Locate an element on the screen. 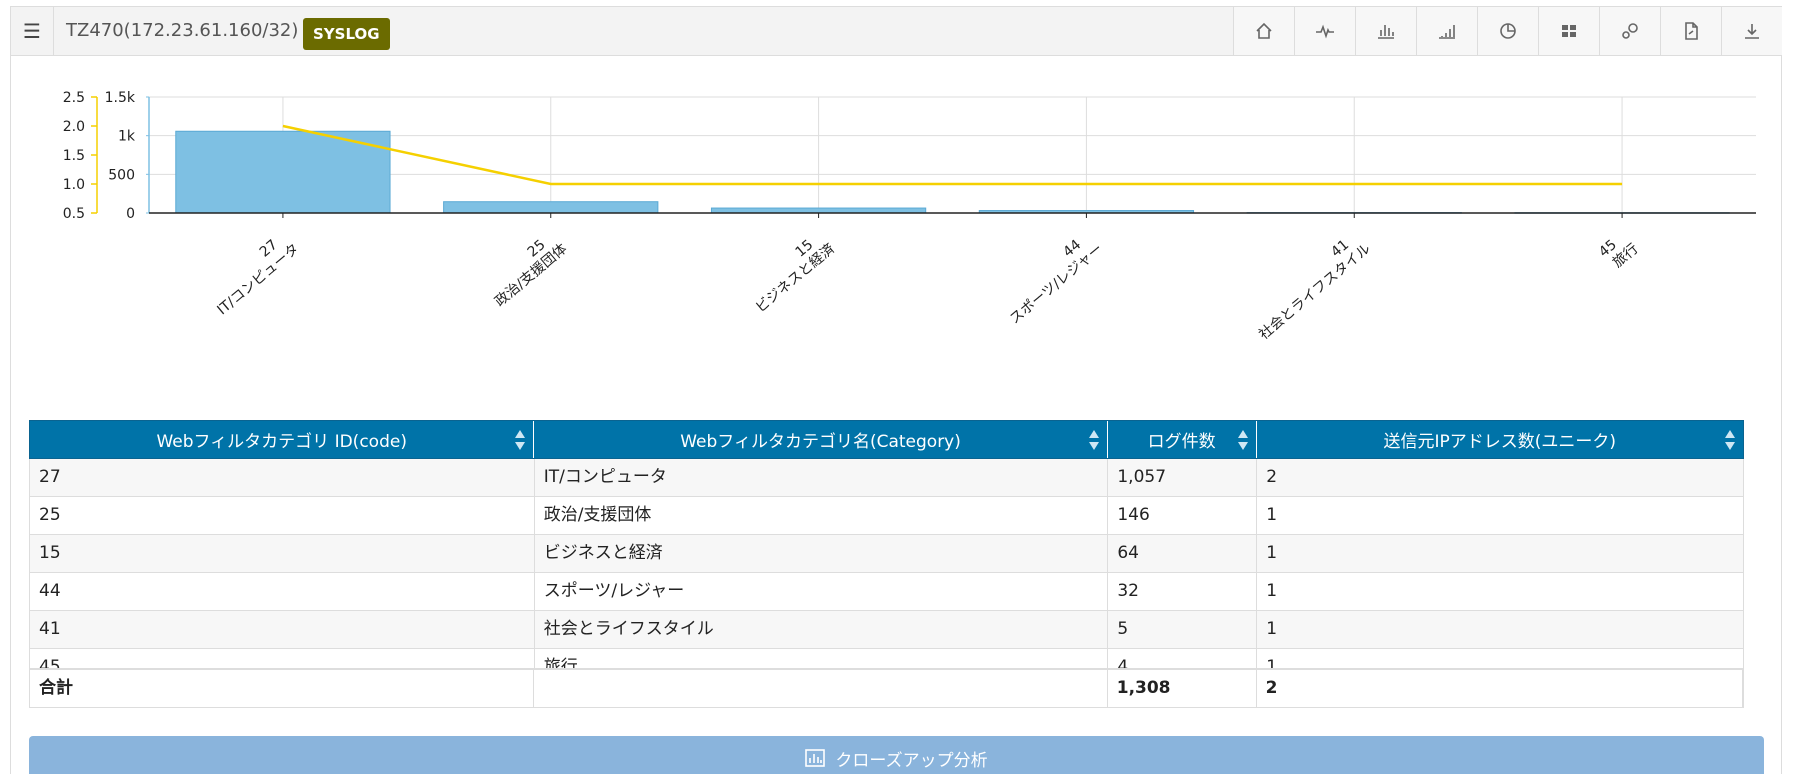 The image size is (1813, 774). home-icon is located at coordinates (1263, 31).